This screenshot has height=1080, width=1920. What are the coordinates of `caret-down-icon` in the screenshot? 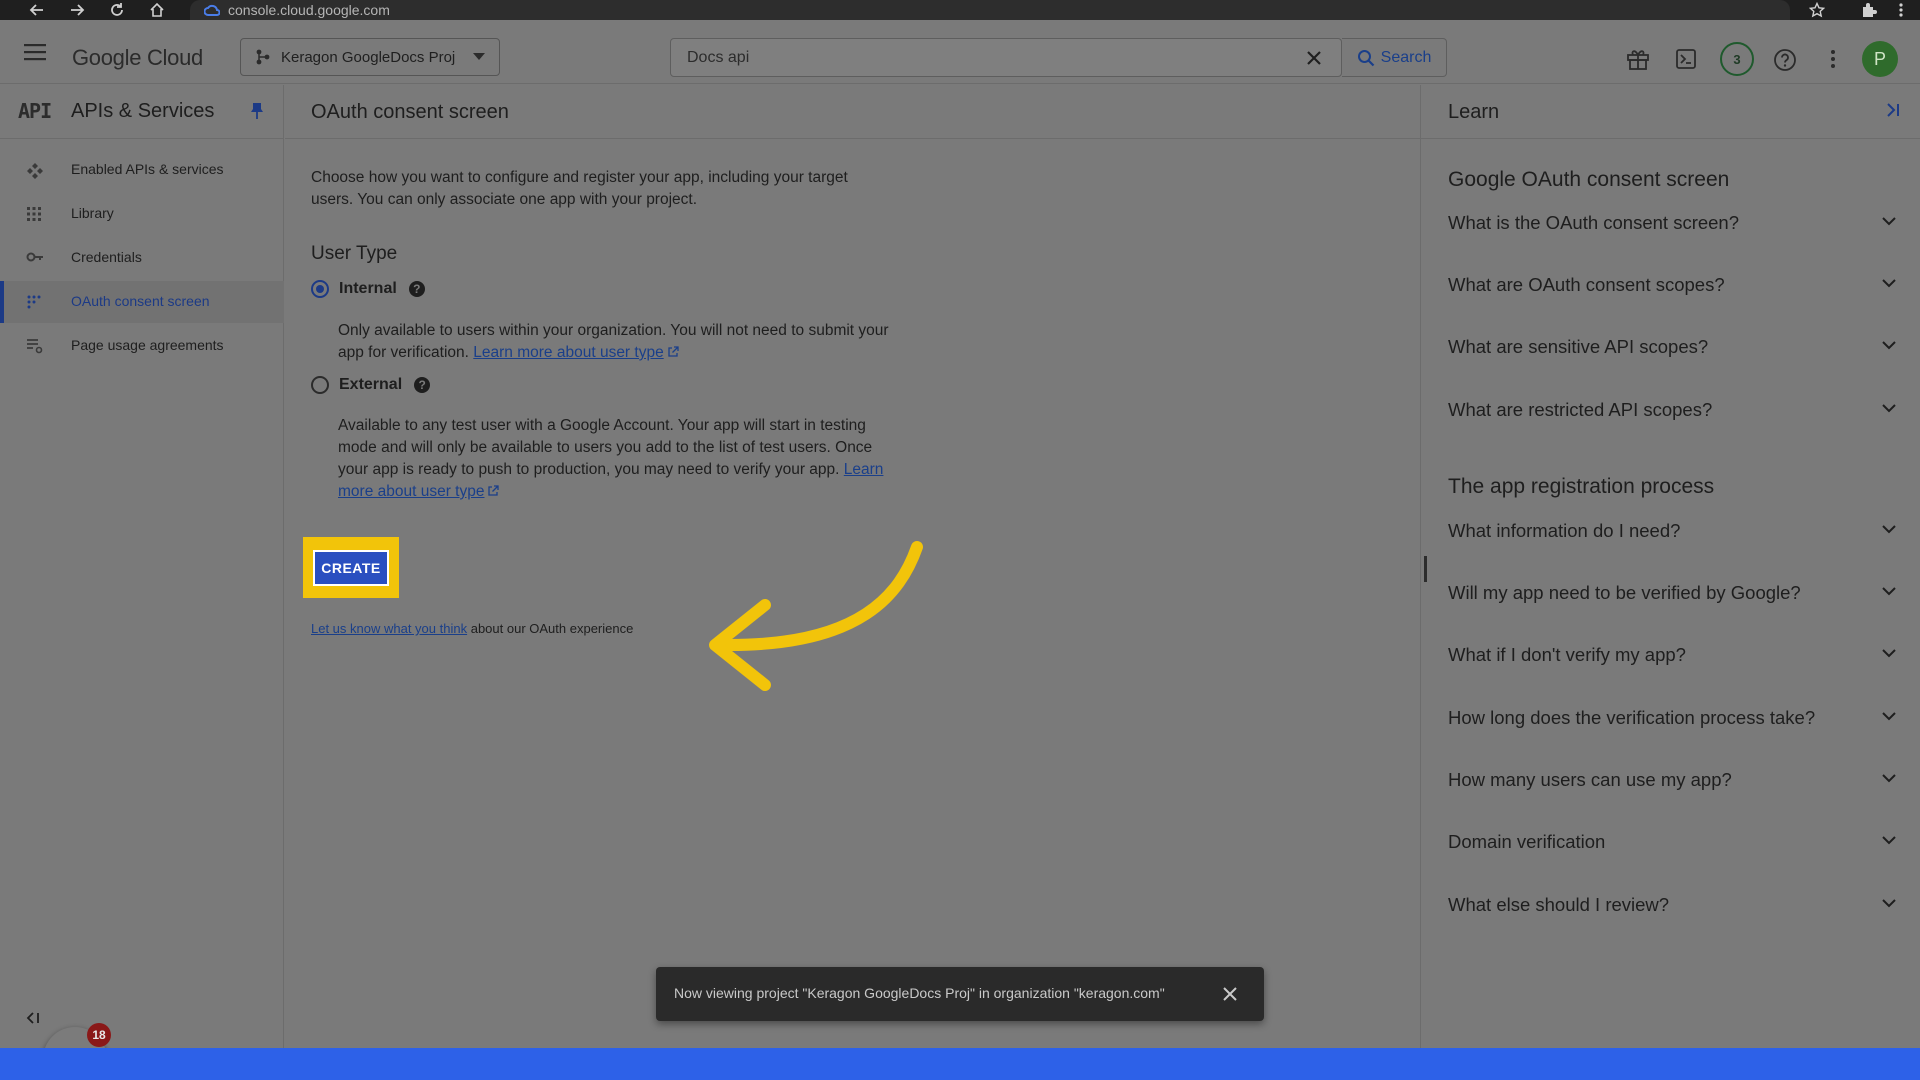 It's located at (479, 56).